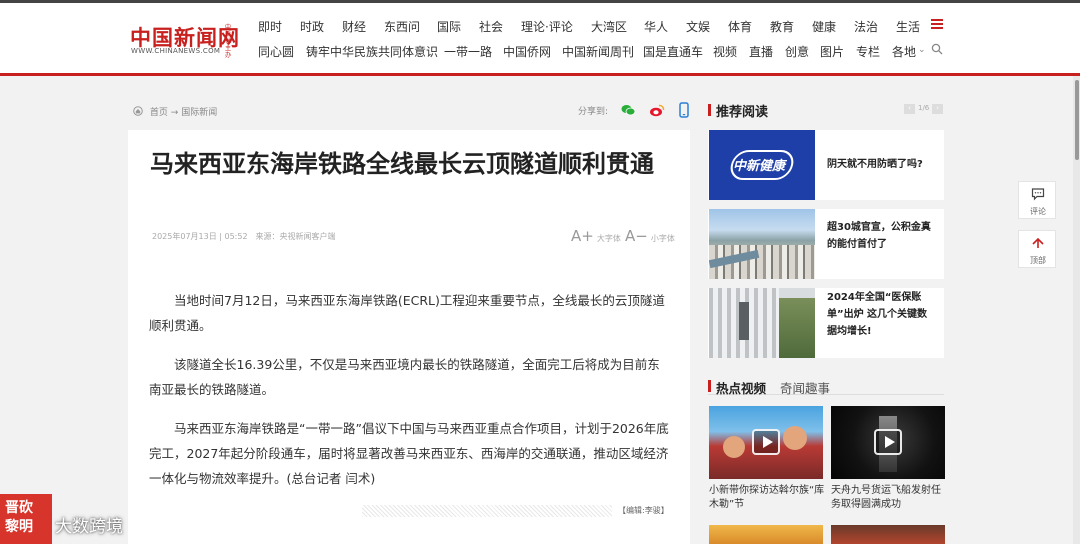  Describe the element at coordinates (540, 1) in the screenshot. I see `top-border` at that location.